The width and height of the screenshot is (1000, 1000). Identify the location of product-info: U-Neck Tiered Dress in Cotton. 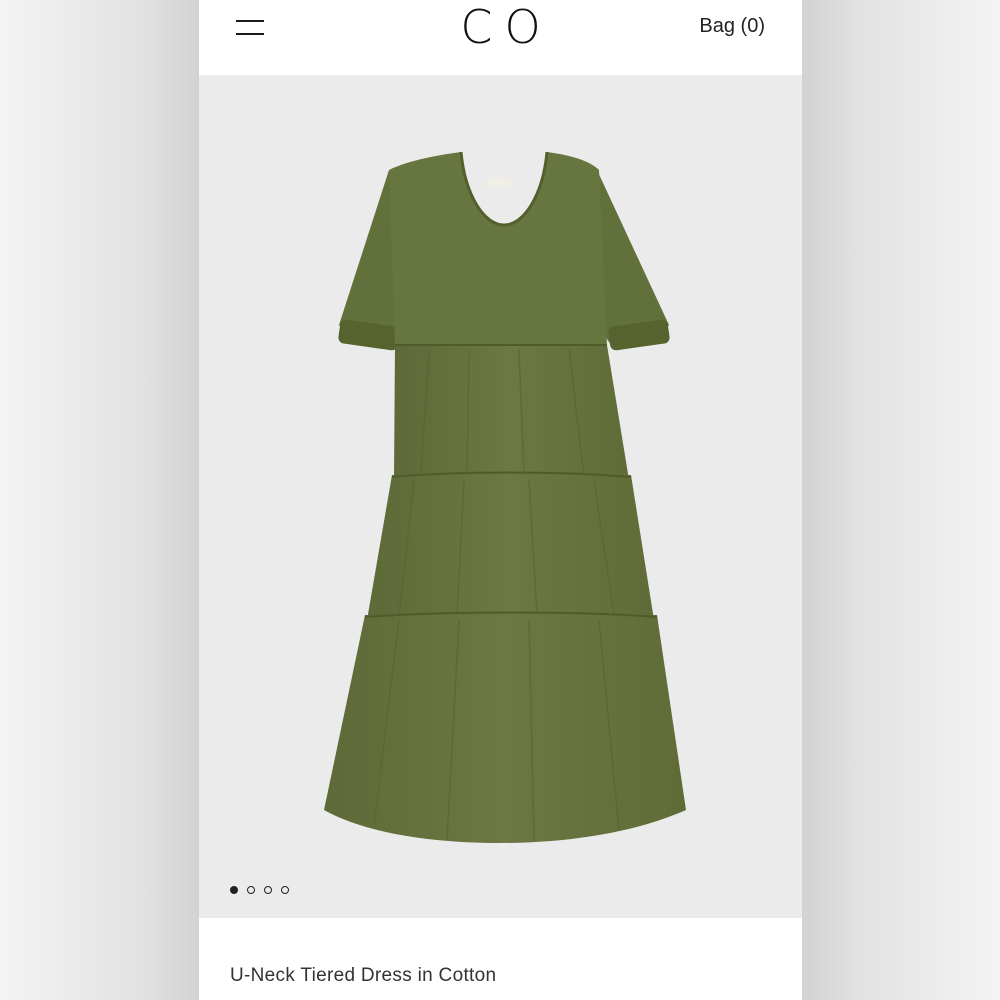
(500, 959).